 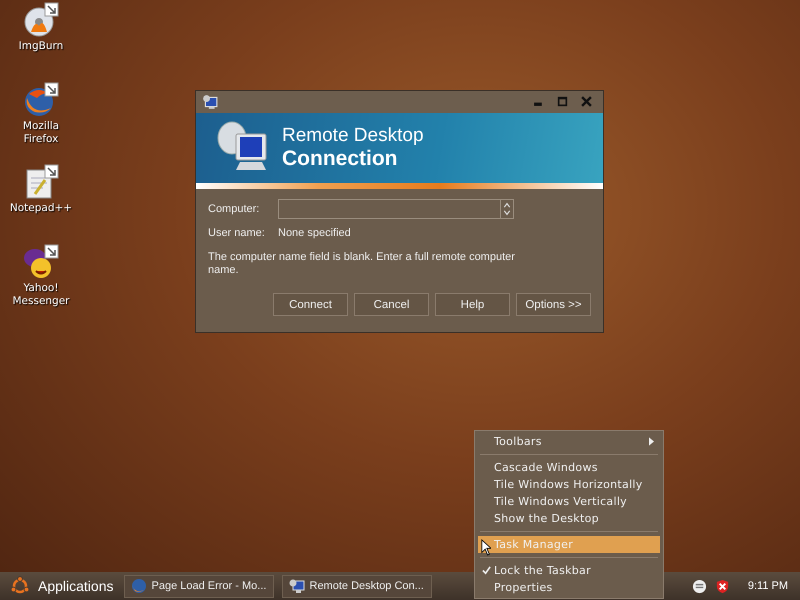 I want to click on tray-status-icon, so click(x=699, y=586).